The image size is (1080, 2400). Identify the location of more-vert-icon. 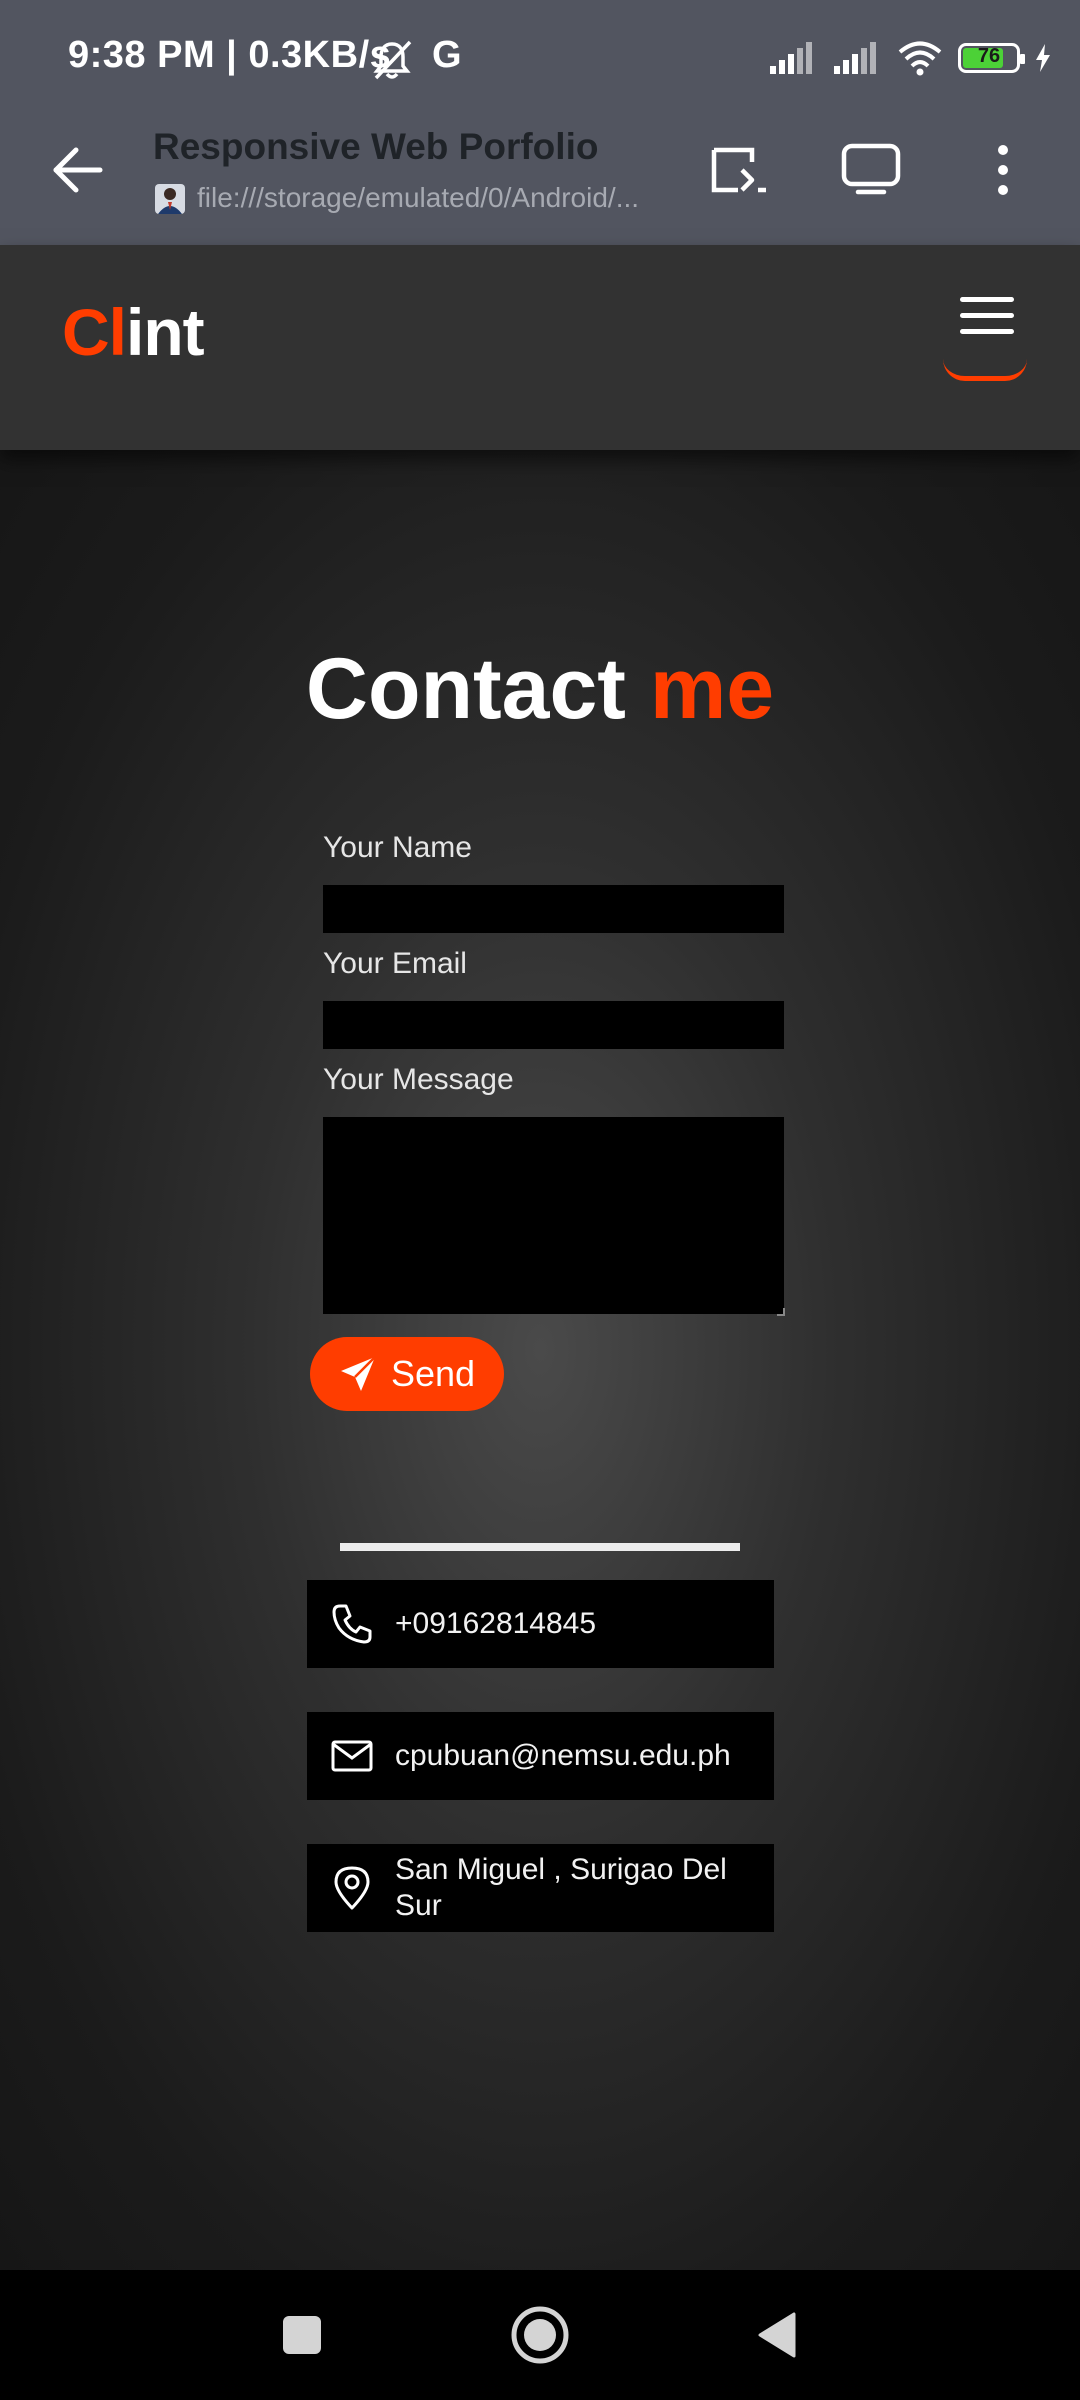
(1003, 170).